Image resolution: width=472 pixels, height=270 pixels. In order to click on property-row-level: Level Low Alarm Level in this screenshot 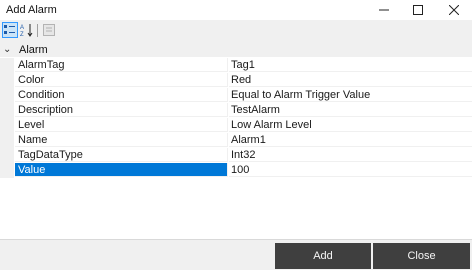, I will do `click(236, 125)`.